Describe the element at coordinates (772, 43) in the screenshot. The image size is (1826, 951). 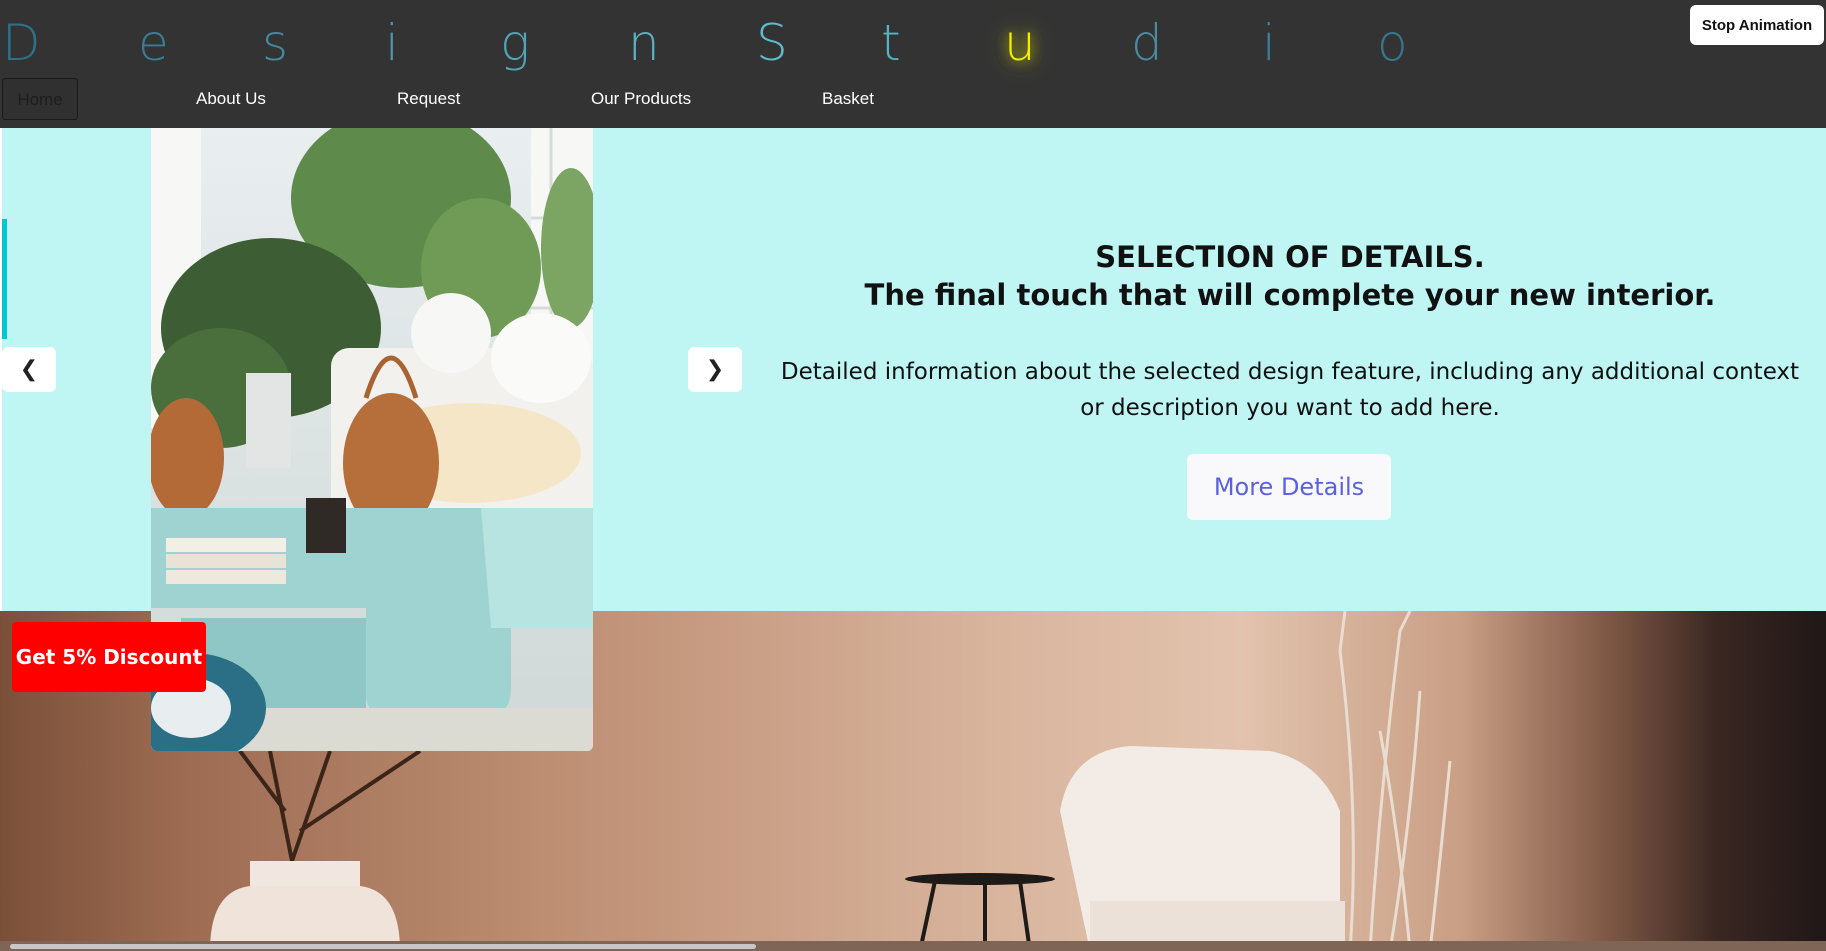
I see `logo-letter: S` at that location.